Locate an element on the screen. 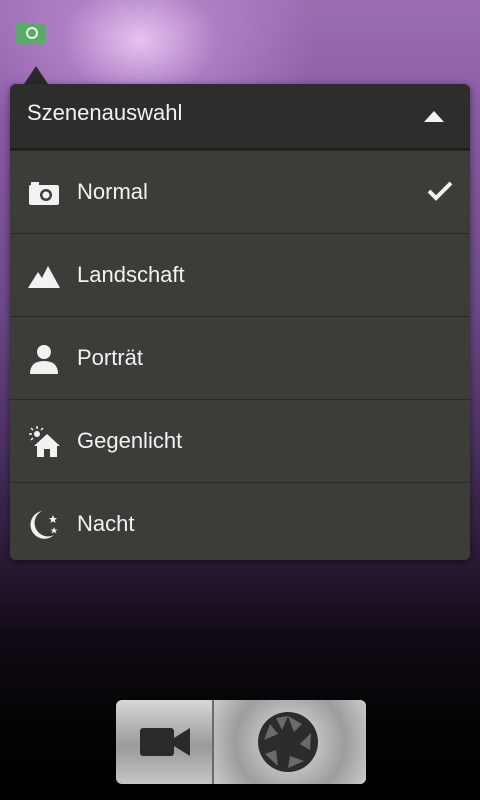  camera-icon is located at coordinates (44, 193).